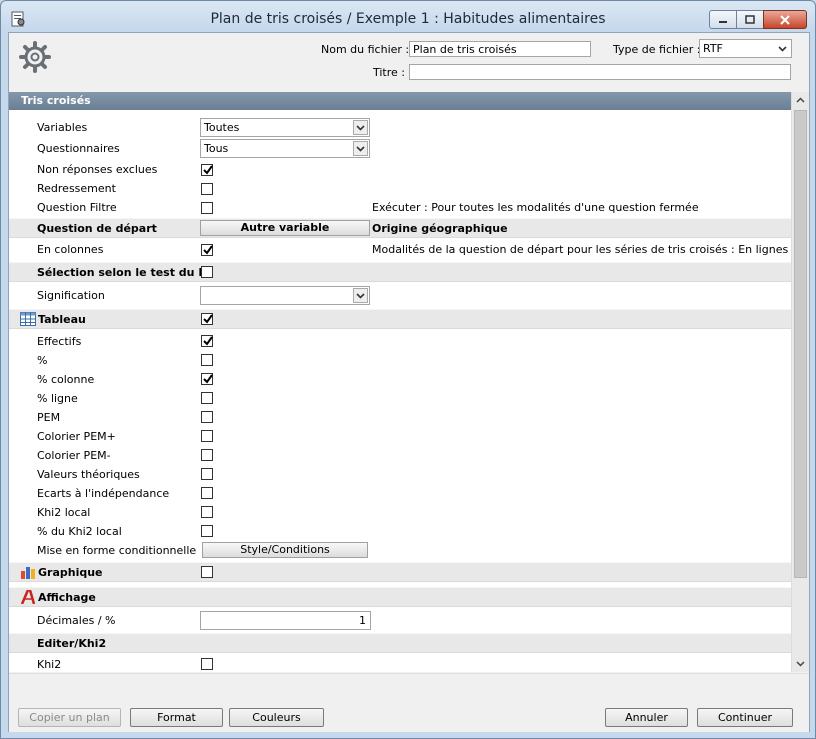 The width and height of the screenshot is (816, 739). Describe the element at coordinates (207, 512) in the screenshot. I see `khi2-local-checkbox` at that location.